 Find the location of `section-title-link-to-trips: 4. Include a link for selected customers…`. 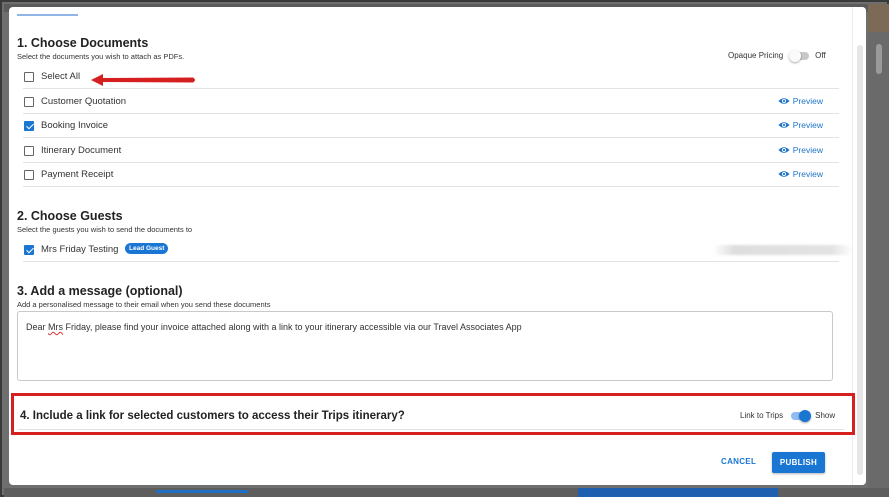

section-title-link-to-trips: 4. Include a link for selected customers… is located at coordinates (212, 416).